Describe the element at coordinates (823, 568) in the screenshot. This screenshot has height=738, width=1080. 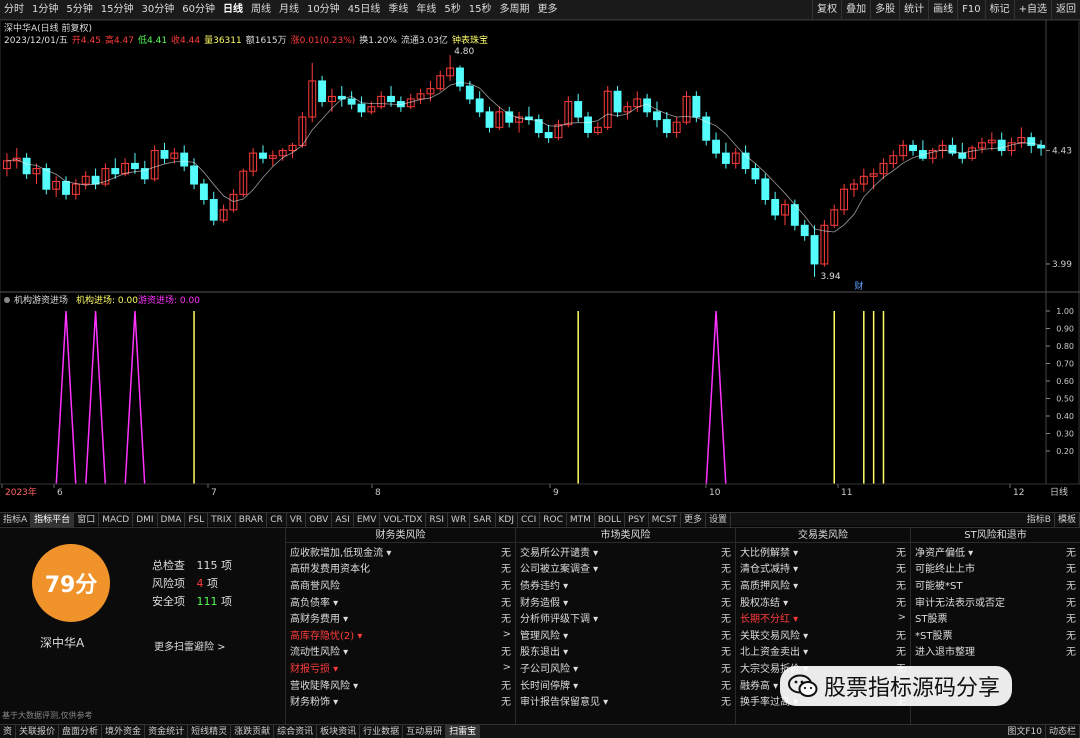
I see `risk-row: 清仓式减持 ▾ 无` at that location.